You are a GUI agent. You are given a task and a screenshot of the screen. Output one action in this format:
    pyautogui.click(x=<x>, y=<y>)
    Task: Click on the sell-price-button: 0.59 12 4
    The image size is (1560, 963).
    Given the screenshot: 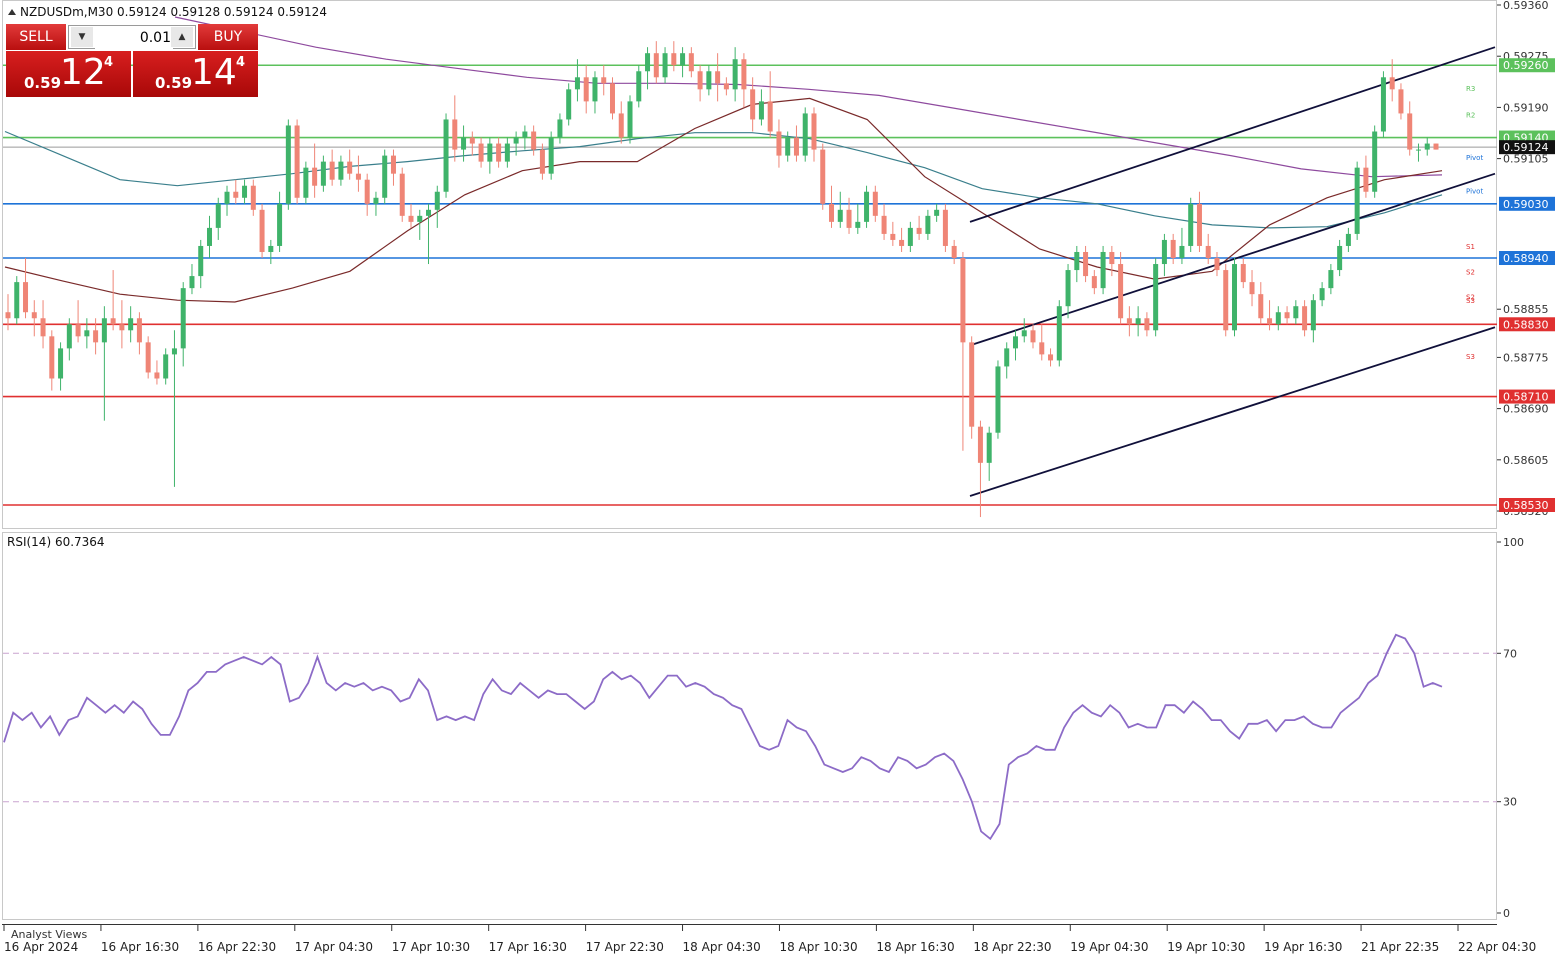 What is the action you would take?
    pyautogui.click(x=68, y=74)
    